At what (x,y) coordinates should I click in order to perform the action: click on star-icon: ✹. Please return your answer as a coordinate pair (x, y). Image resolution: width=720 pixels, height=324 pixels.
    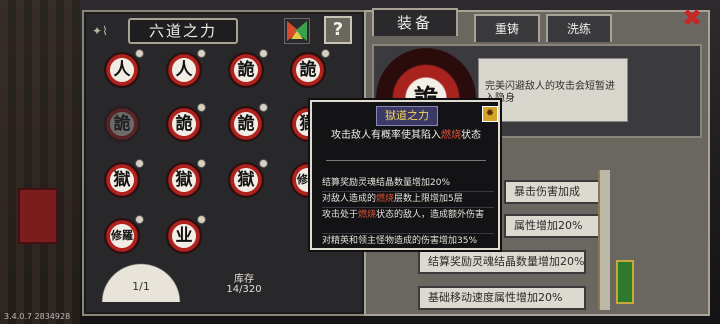
    Looking at the image, I should click on (490, 114).